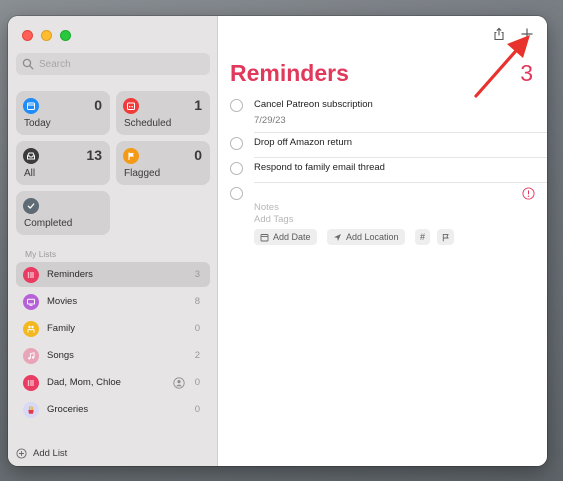 The image size is (563, 481). I want to click on search-placeholder: Search, so click(55, 64).